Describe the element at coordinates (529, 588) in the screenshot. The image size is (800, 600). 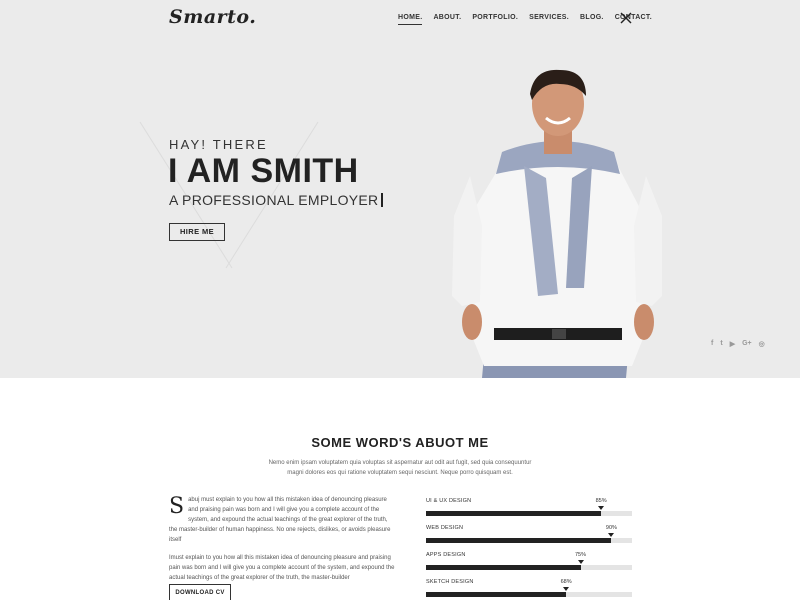
I see `skill-sketch-design: SKETCH DESIGN 68%` at that location.